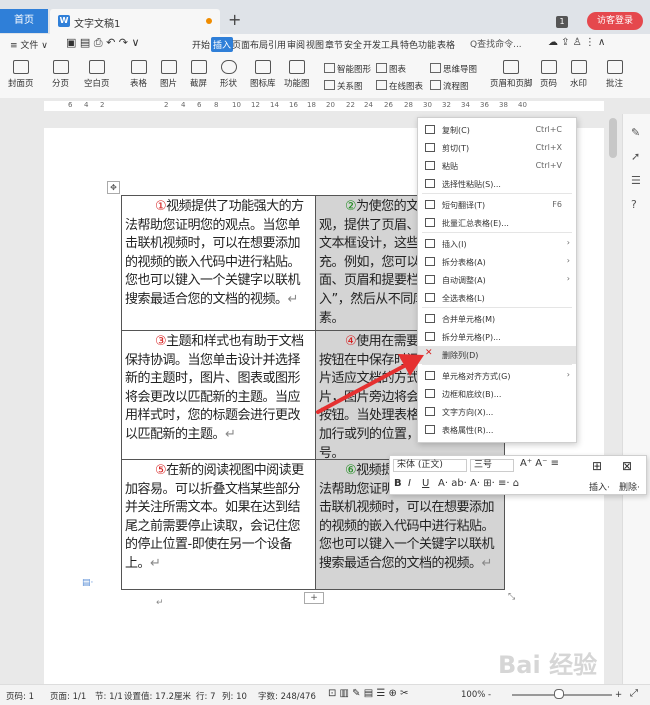 The height and width of the screenshot is (705, 650). Describe the element at coordinates (478, 483) in the screenshot. I see `text-style-icons: A· ab· A· ⊞· ≡· ⌂` at that location.